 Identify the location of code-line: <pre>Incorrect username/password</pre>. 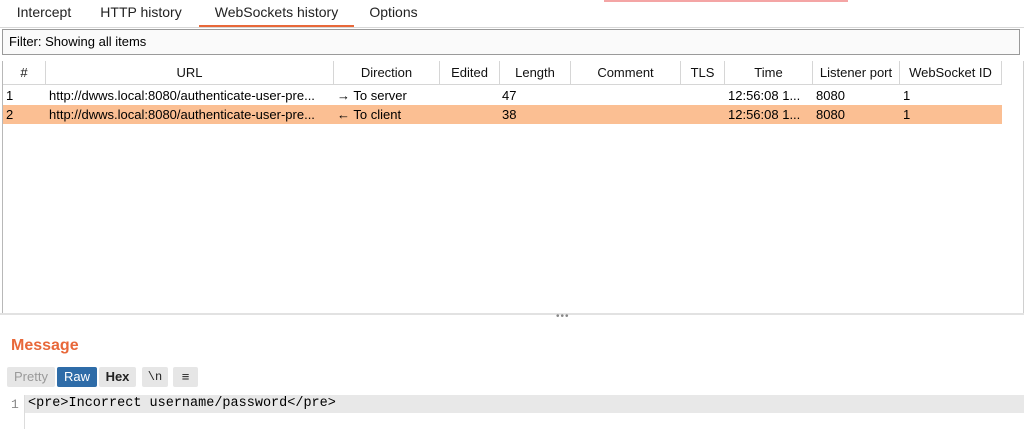
(524, 404).